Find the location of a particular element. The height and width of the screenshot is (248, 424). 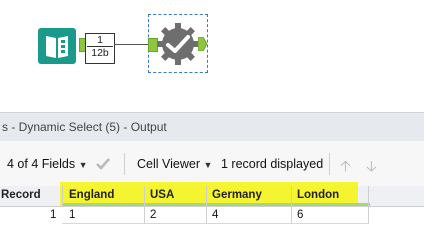

results-panel-header: s - Dynamic Select (5) - Output is located at coordinates (212, 127).